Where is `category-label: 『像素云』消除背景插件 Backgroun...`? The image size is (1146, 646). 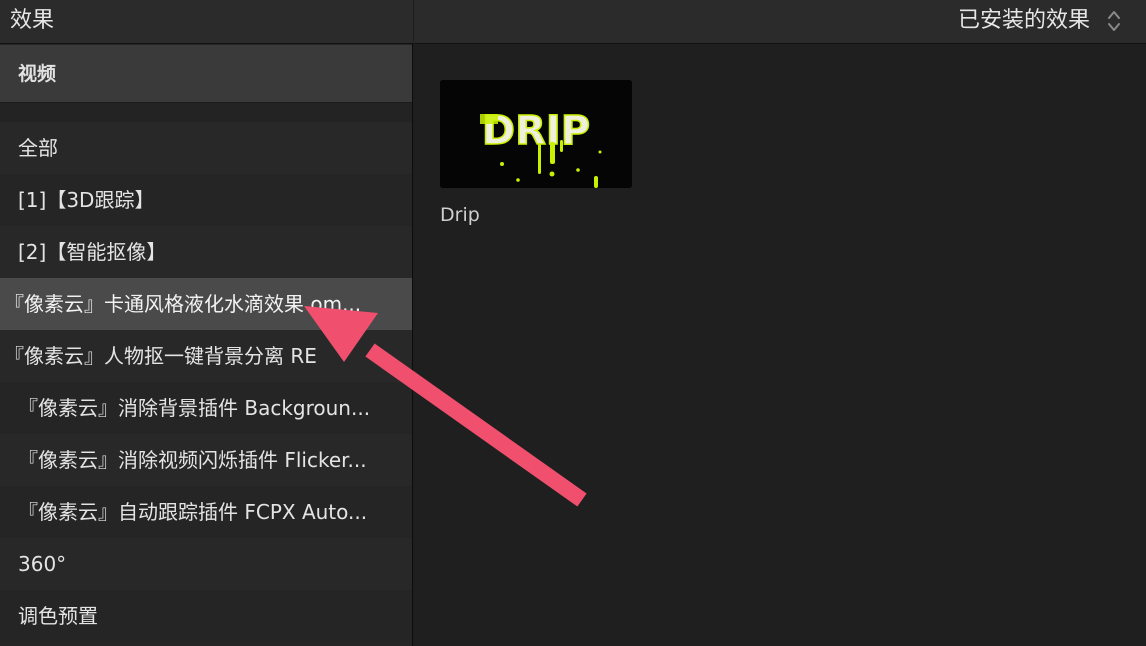
category-label: 『像素云』消除背景插件 Backgroun... is located at coordinates (194, 408).